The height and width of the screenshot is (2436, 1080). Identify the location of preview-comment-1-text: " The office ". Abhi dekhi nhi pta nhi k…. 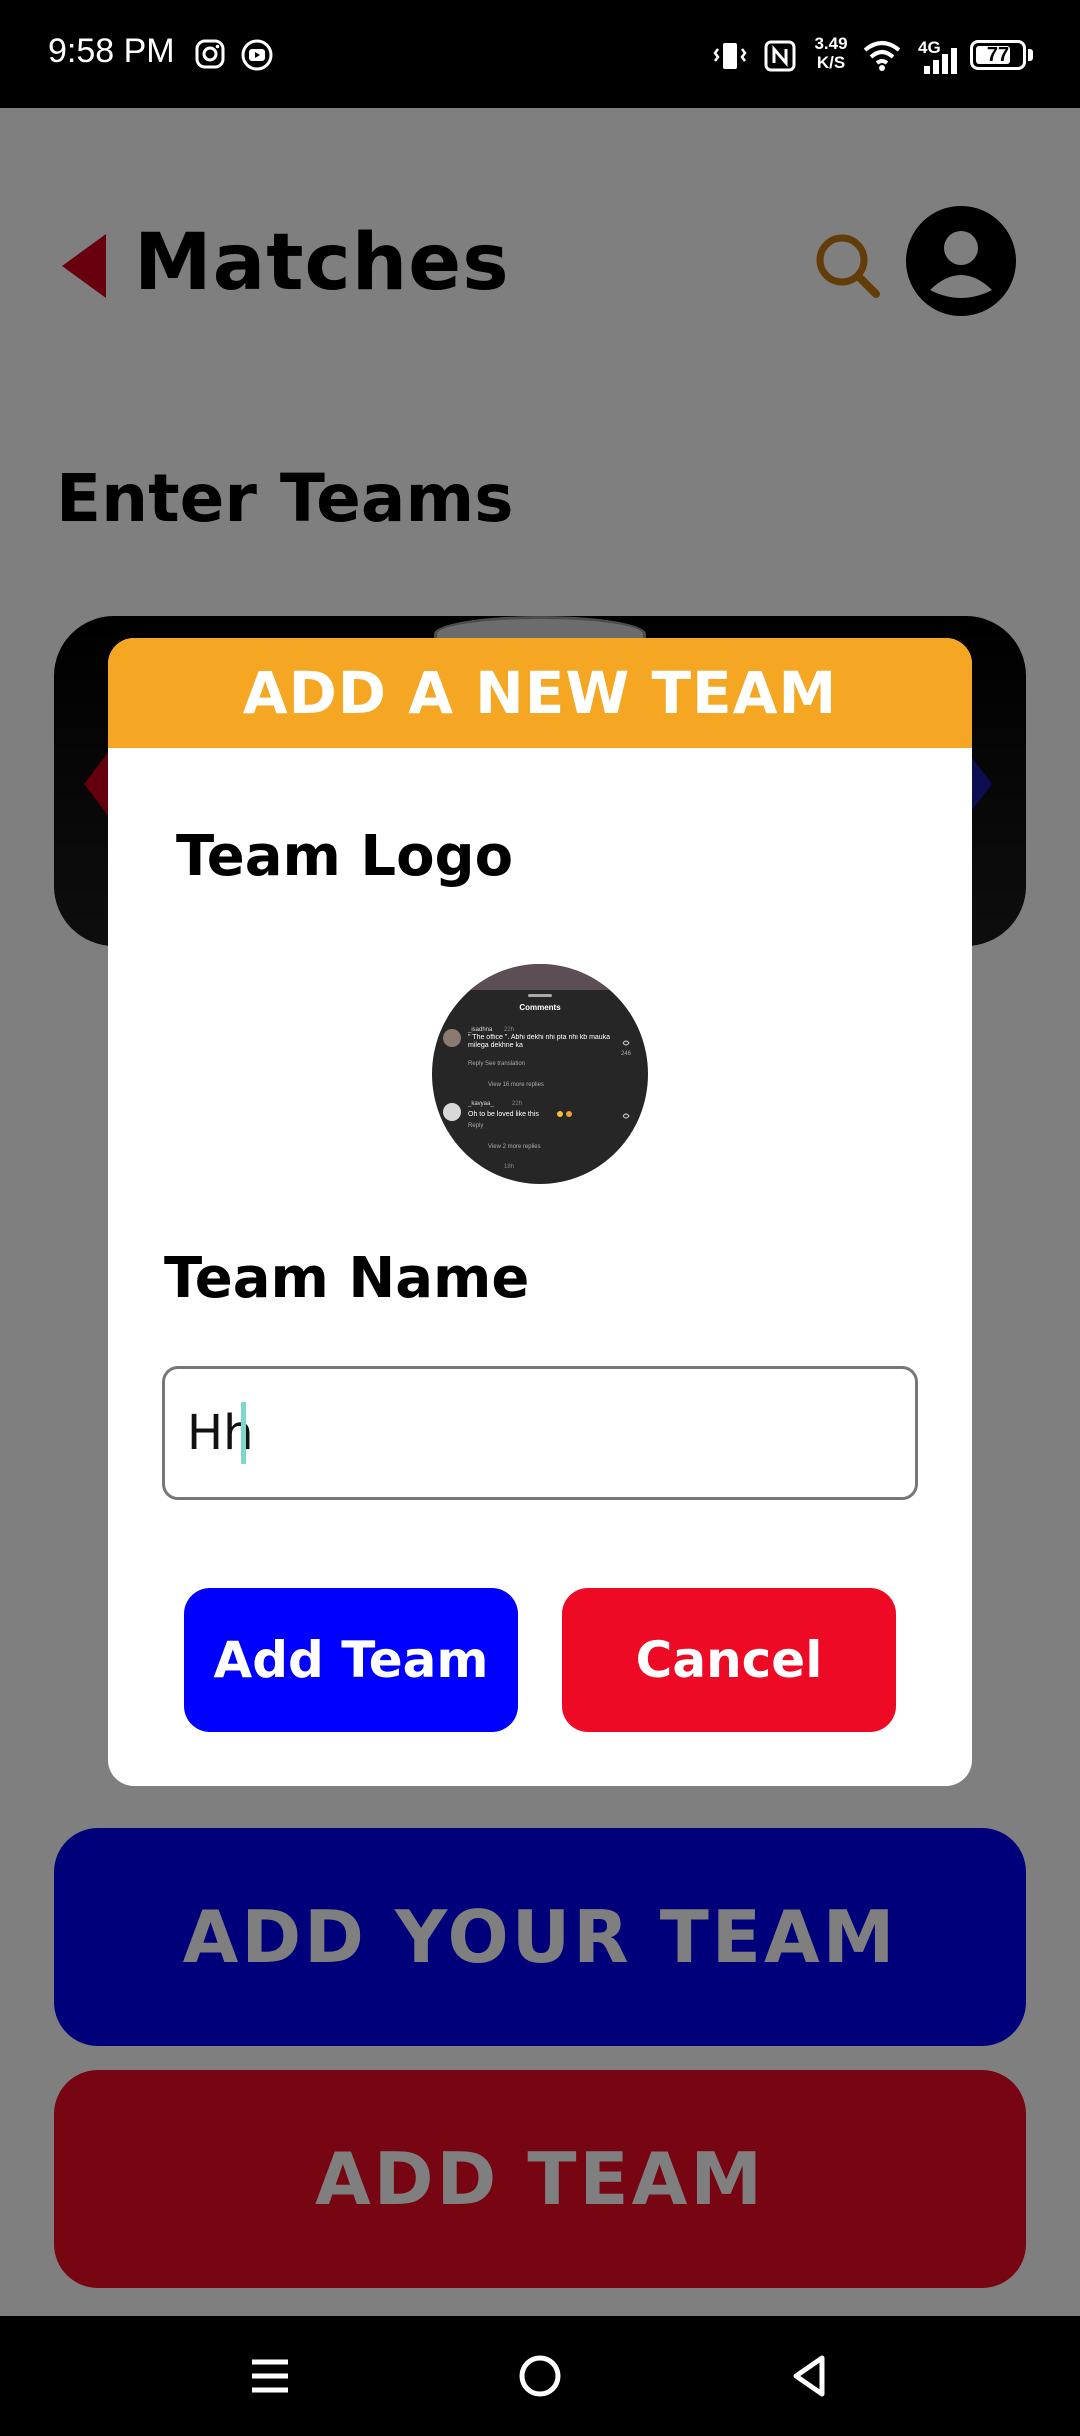
(539, 1041).